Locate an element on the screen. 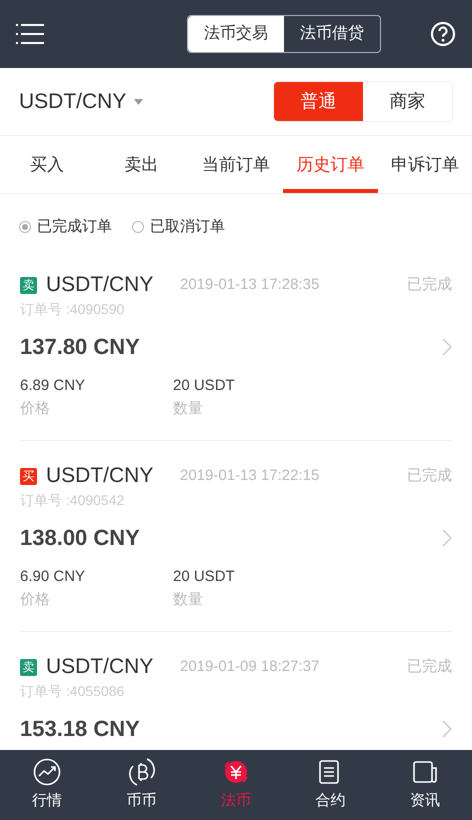 The height and width of the screenshot is (820, 472). menu-icon is located at coordinates (31, 34).